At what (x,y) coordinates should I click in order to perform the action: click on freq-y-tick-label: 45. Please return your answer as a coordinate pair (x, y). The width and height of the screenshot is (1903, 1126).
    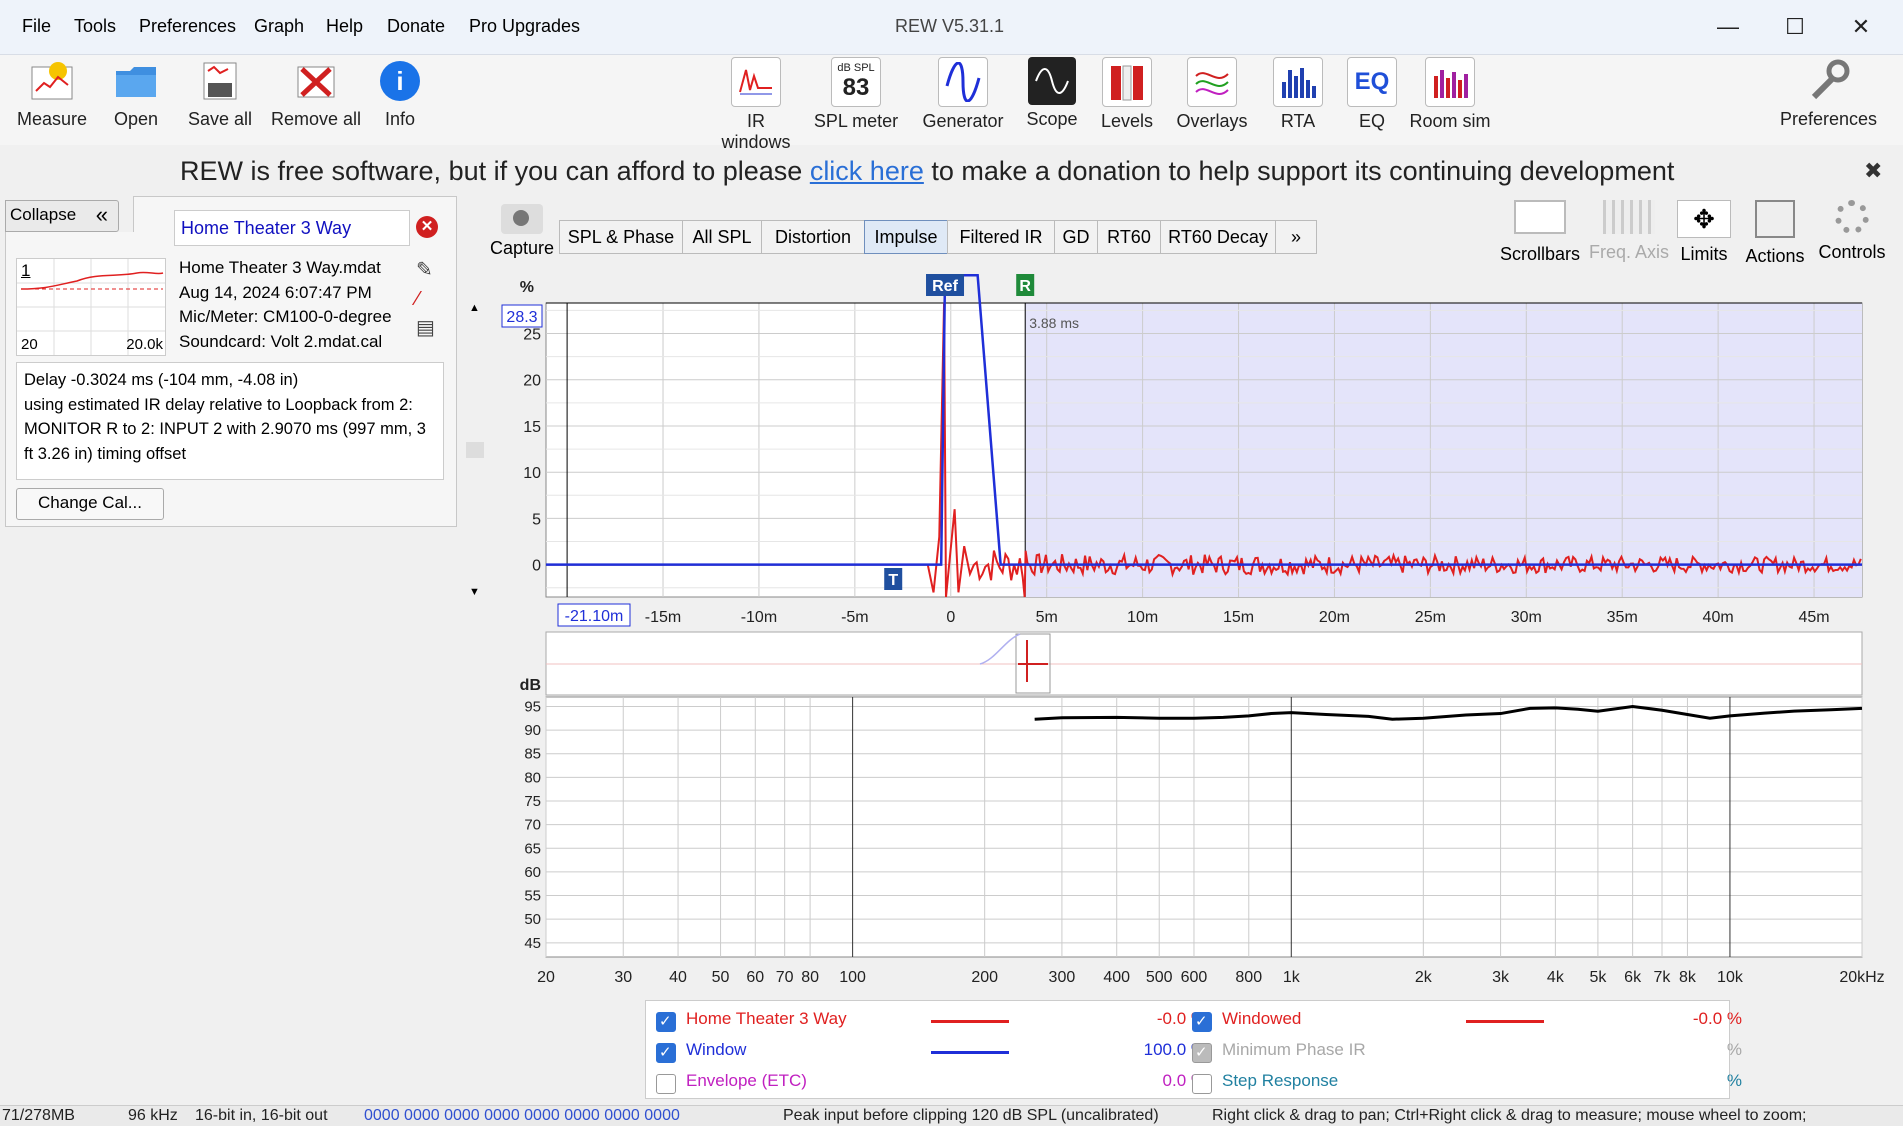
    Looking at the image, I should click on (532, 943).